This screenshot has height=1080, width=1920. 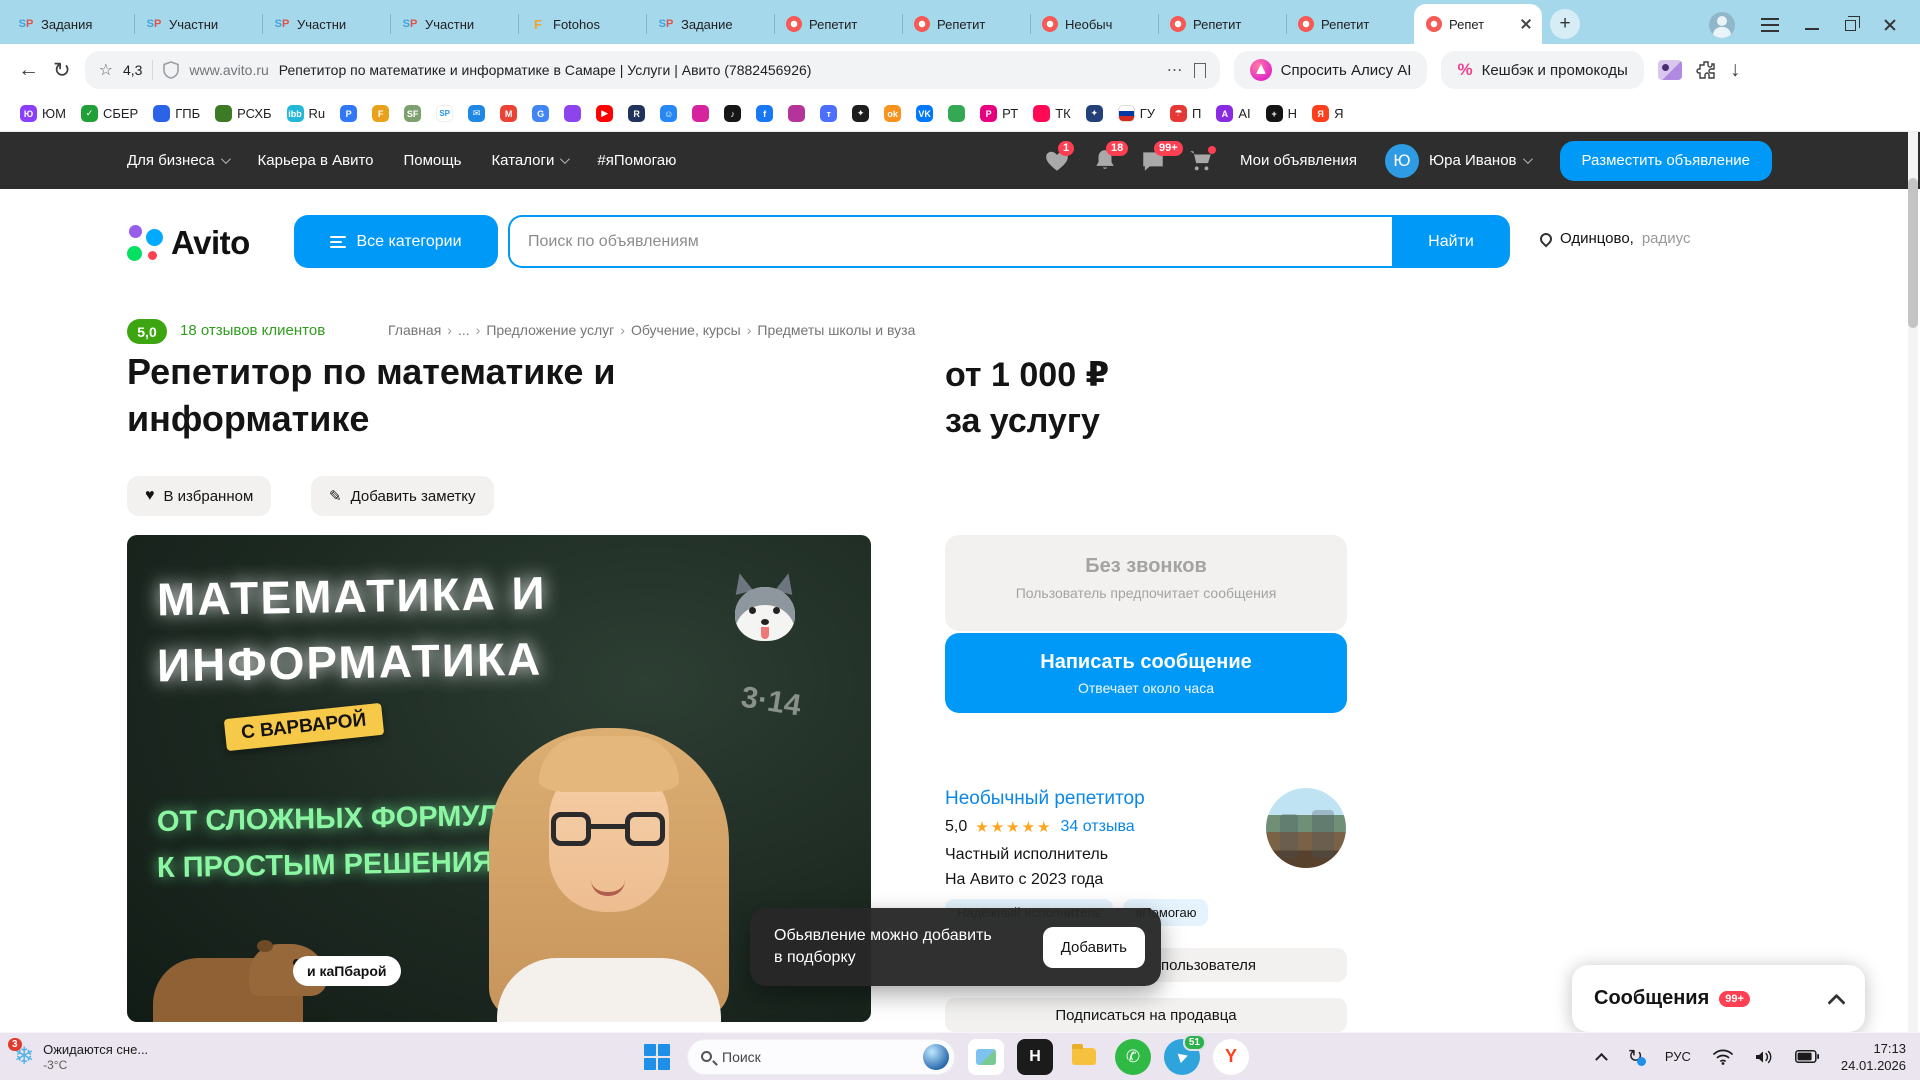 I want to click on volume-icon, so click(x=1764, y=1057).